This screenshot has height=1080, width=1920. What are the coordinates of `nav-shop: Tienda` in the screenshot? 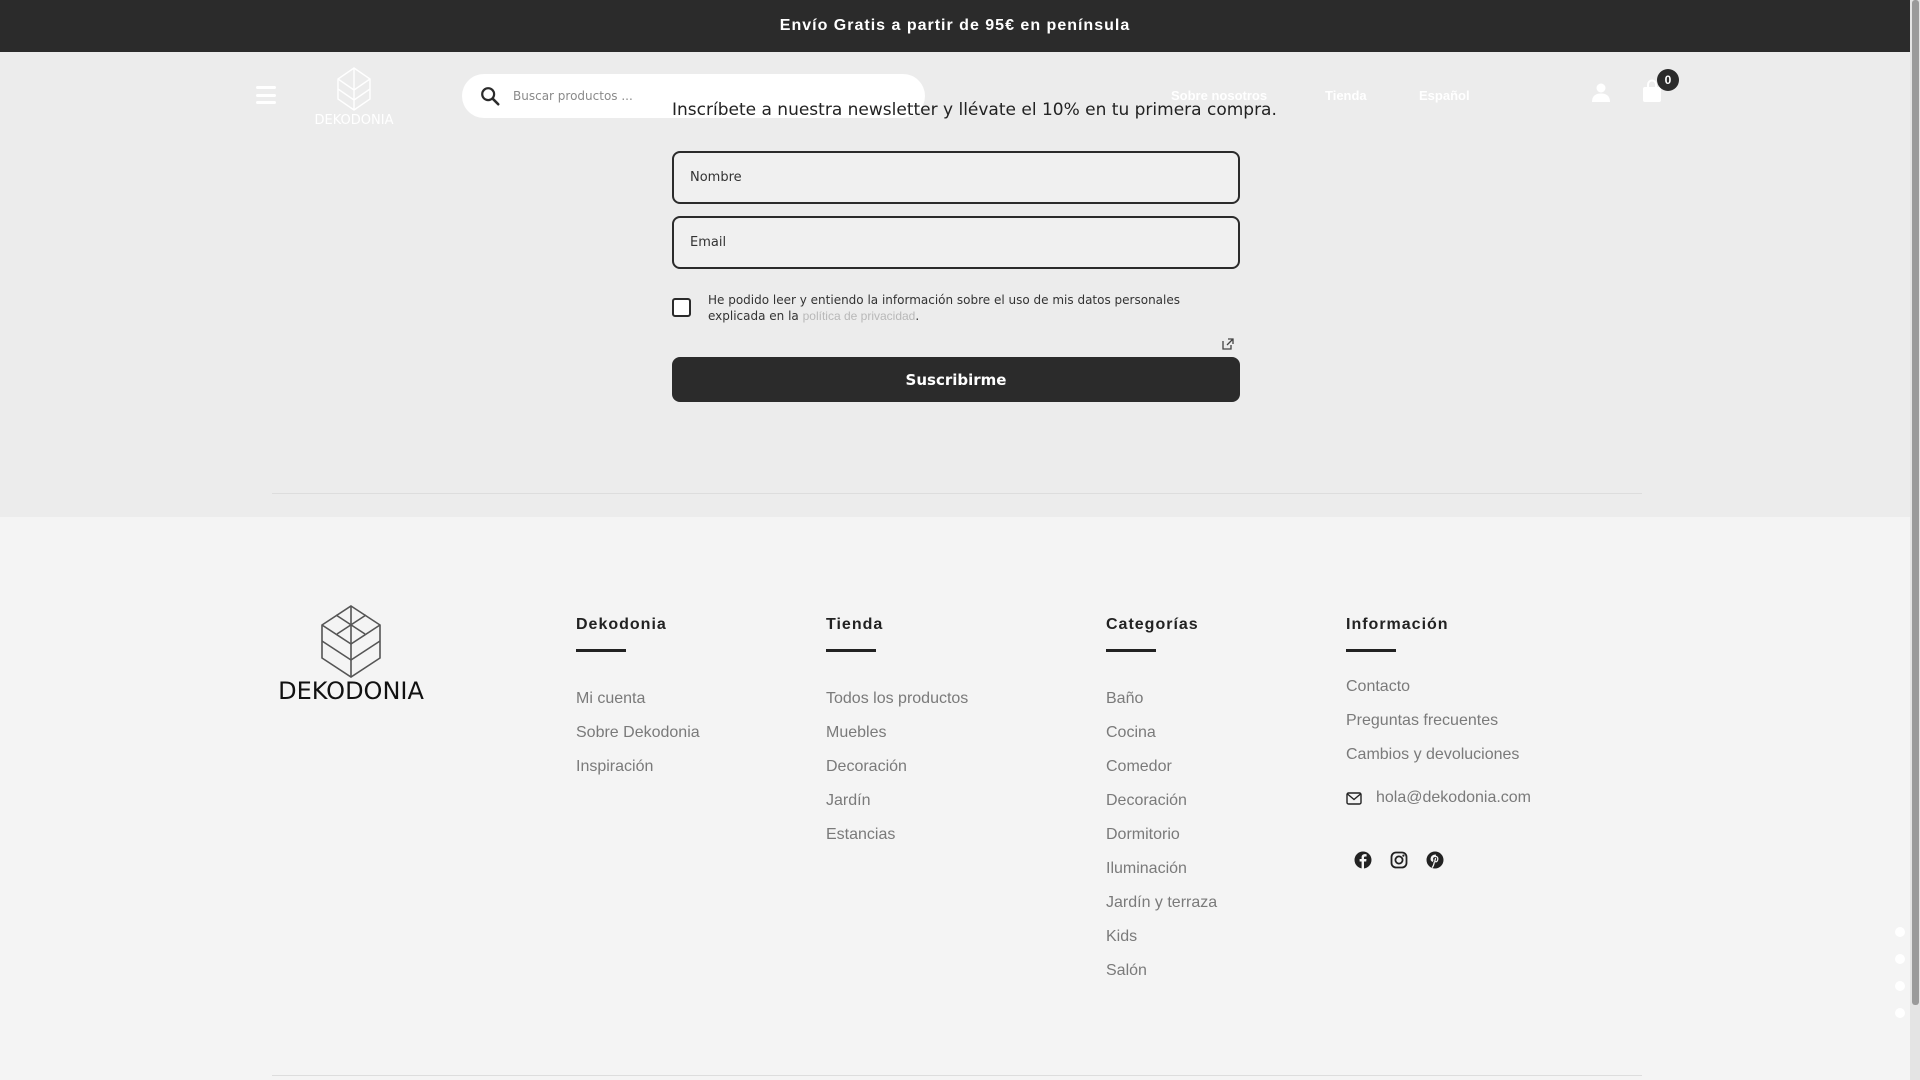 It's located at (1346, 95).